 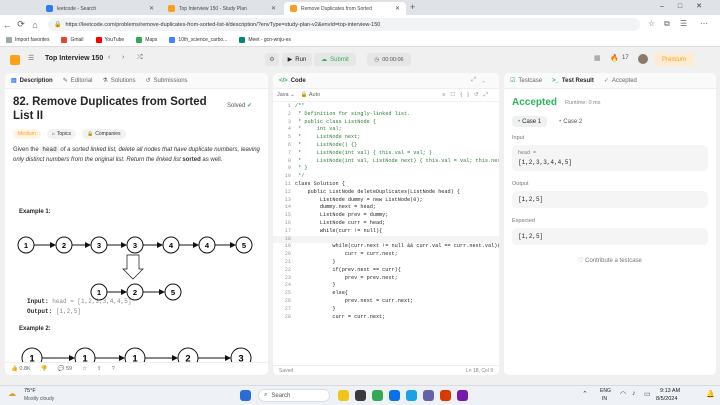 What do you see at coordinates (140, 58) in the screenshot?
I see `shuffle-icon: ⤮` at bounding box center [140, 58].